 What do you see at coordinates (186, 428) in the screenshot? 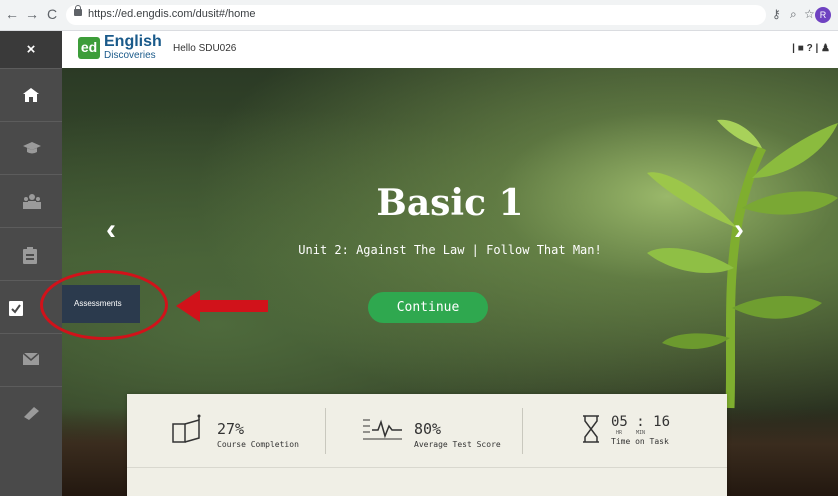
I see `flag-icon` at bounding box center [186, 428].